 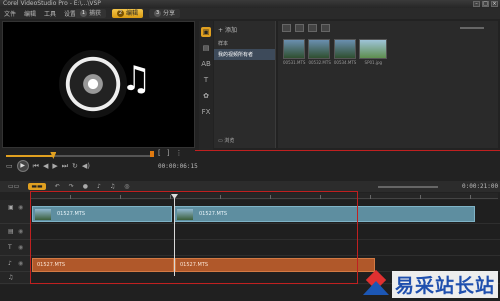 What do you see at coordinates (121, 13) in the screenshot?
I see `step-number: 2` at bounding box center [121, 13].